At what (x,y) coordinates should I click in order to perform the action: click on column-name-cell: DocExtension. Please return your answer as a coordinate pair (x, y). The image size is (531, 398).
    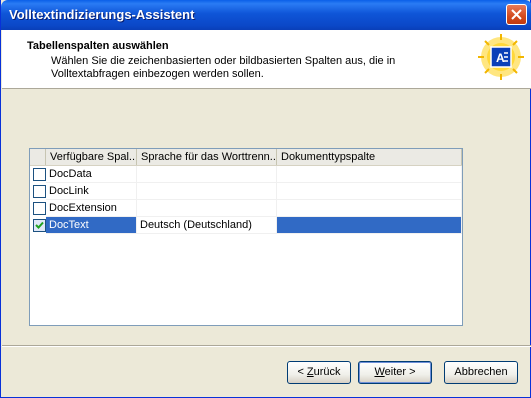
    Looking at the image, I should click on (91, 208).